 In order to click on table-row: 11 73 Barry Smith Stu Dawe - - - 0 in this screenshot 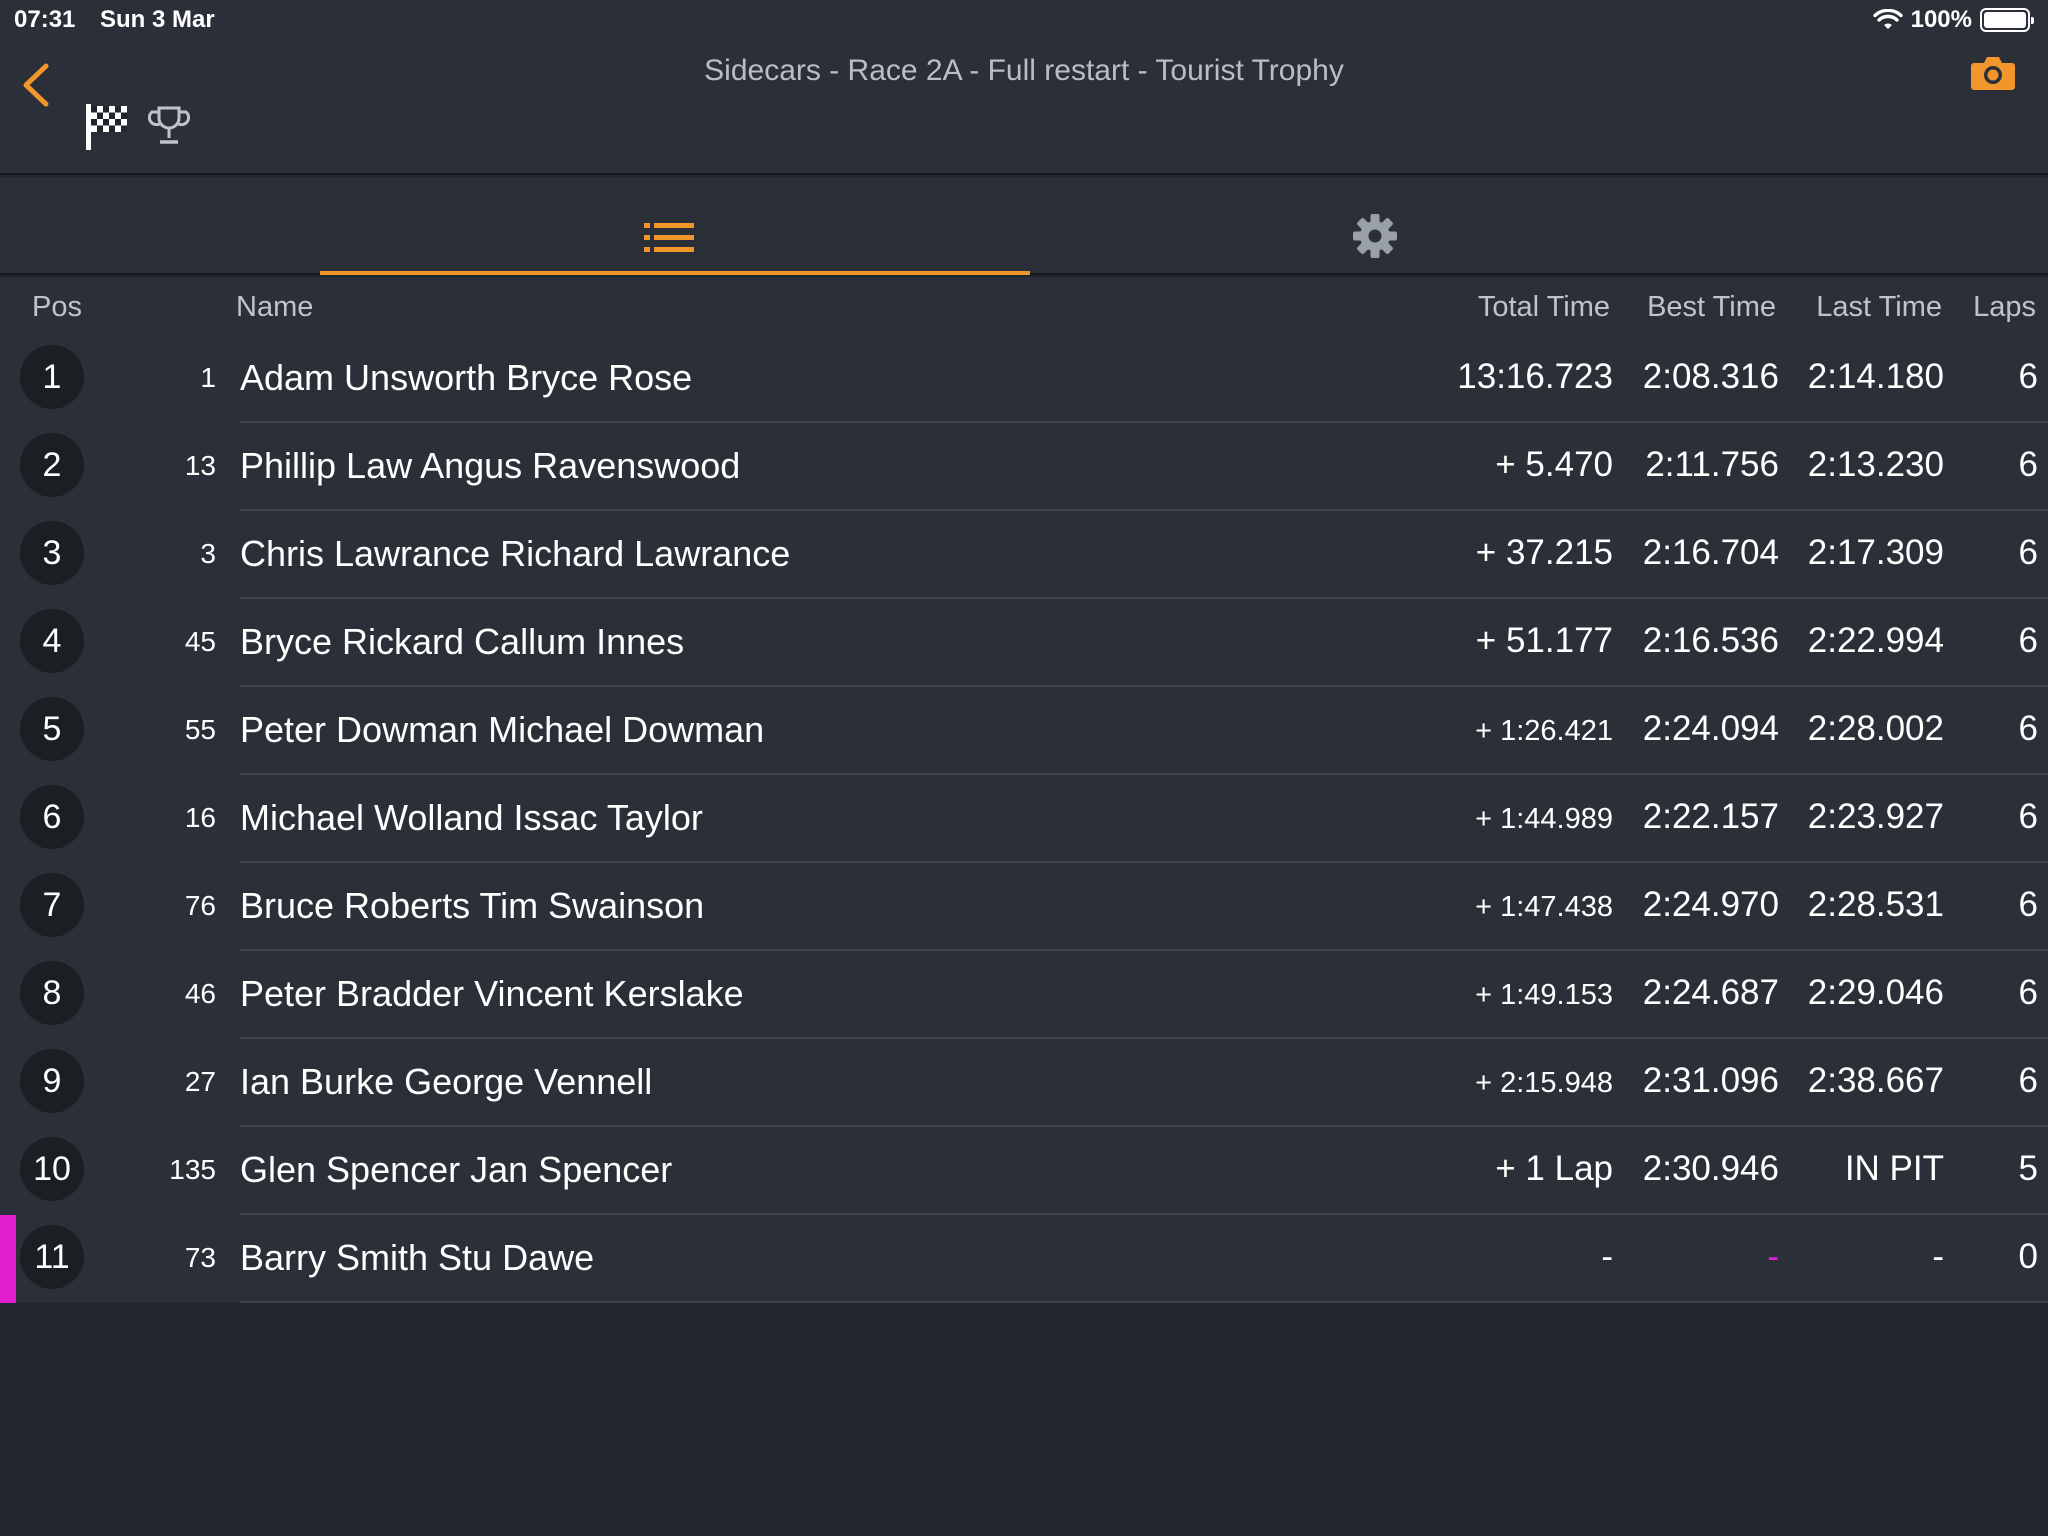, I will do `click(1024, 1259)`.